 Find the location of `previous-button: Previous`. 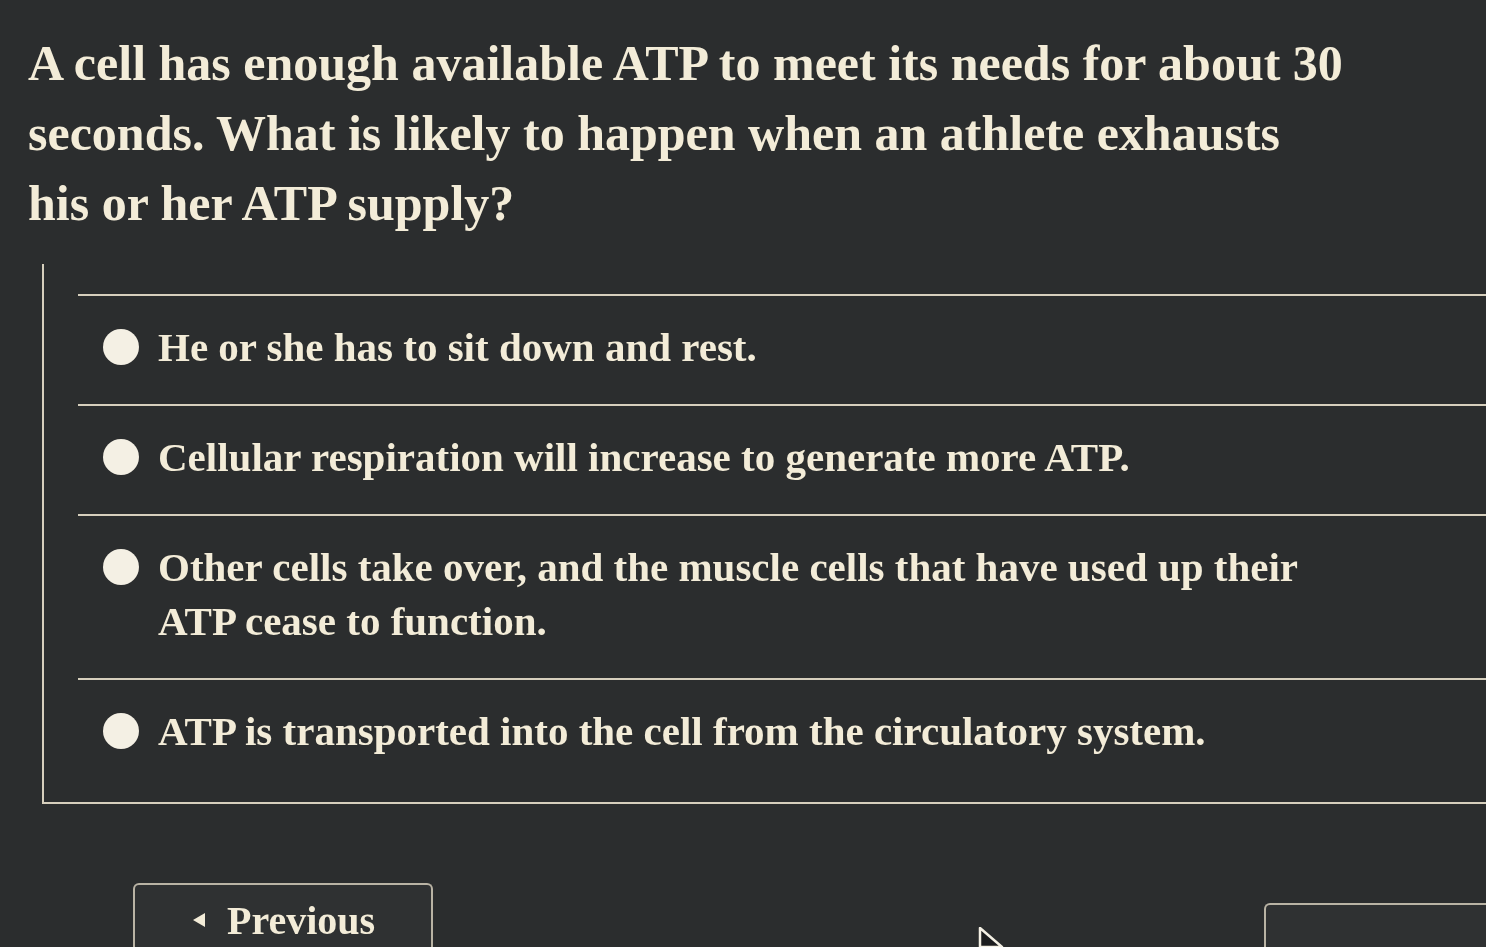

previous-button: Previous is located at coordinates (283, 915).